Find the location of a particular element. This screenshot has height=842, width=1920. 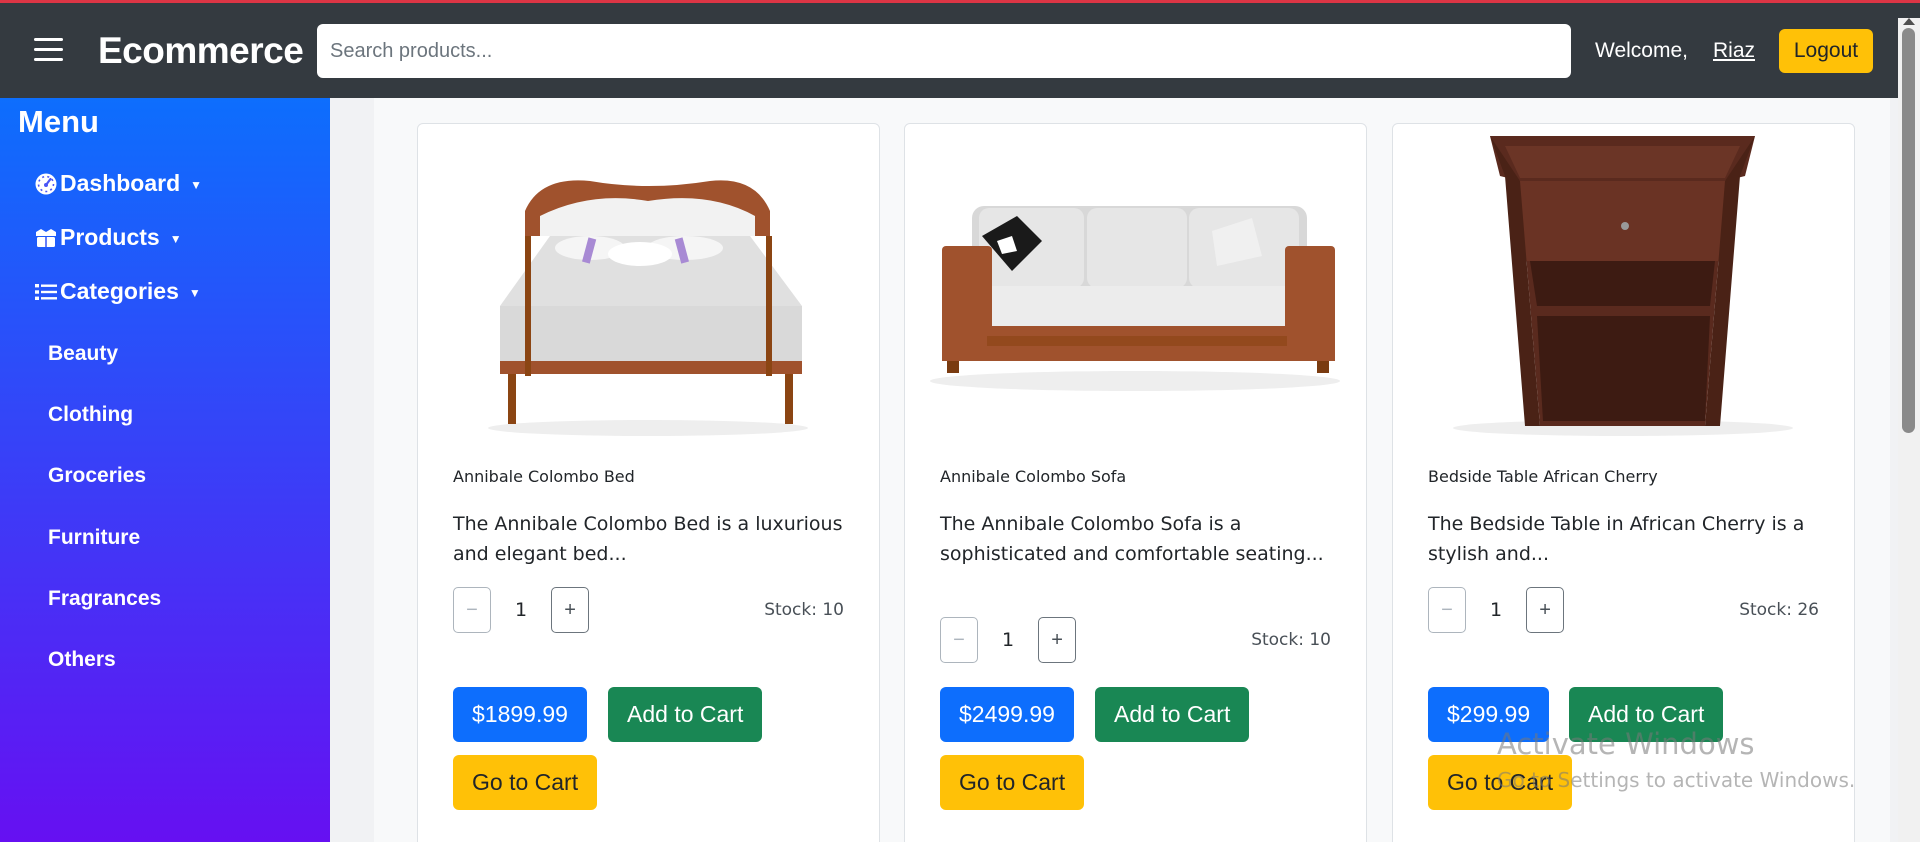

bed-image is located at coordinates (648, 286).